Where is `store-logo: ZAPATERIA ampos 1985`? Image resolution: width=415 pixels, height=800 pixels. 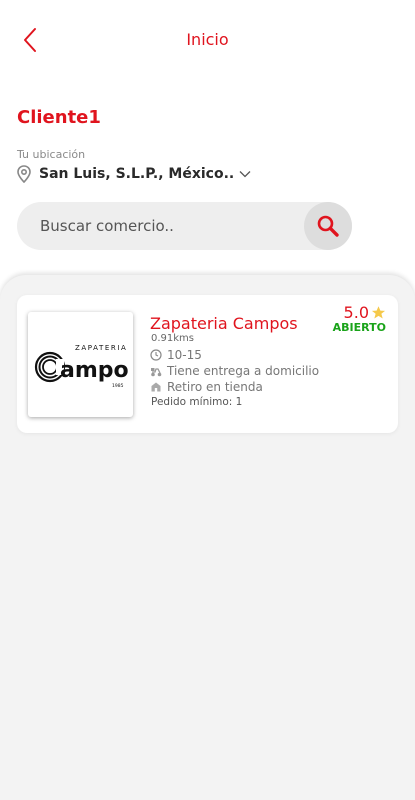
store-logo: ZAPATERIA ampos 1985 is located at coordinates (80, 364).